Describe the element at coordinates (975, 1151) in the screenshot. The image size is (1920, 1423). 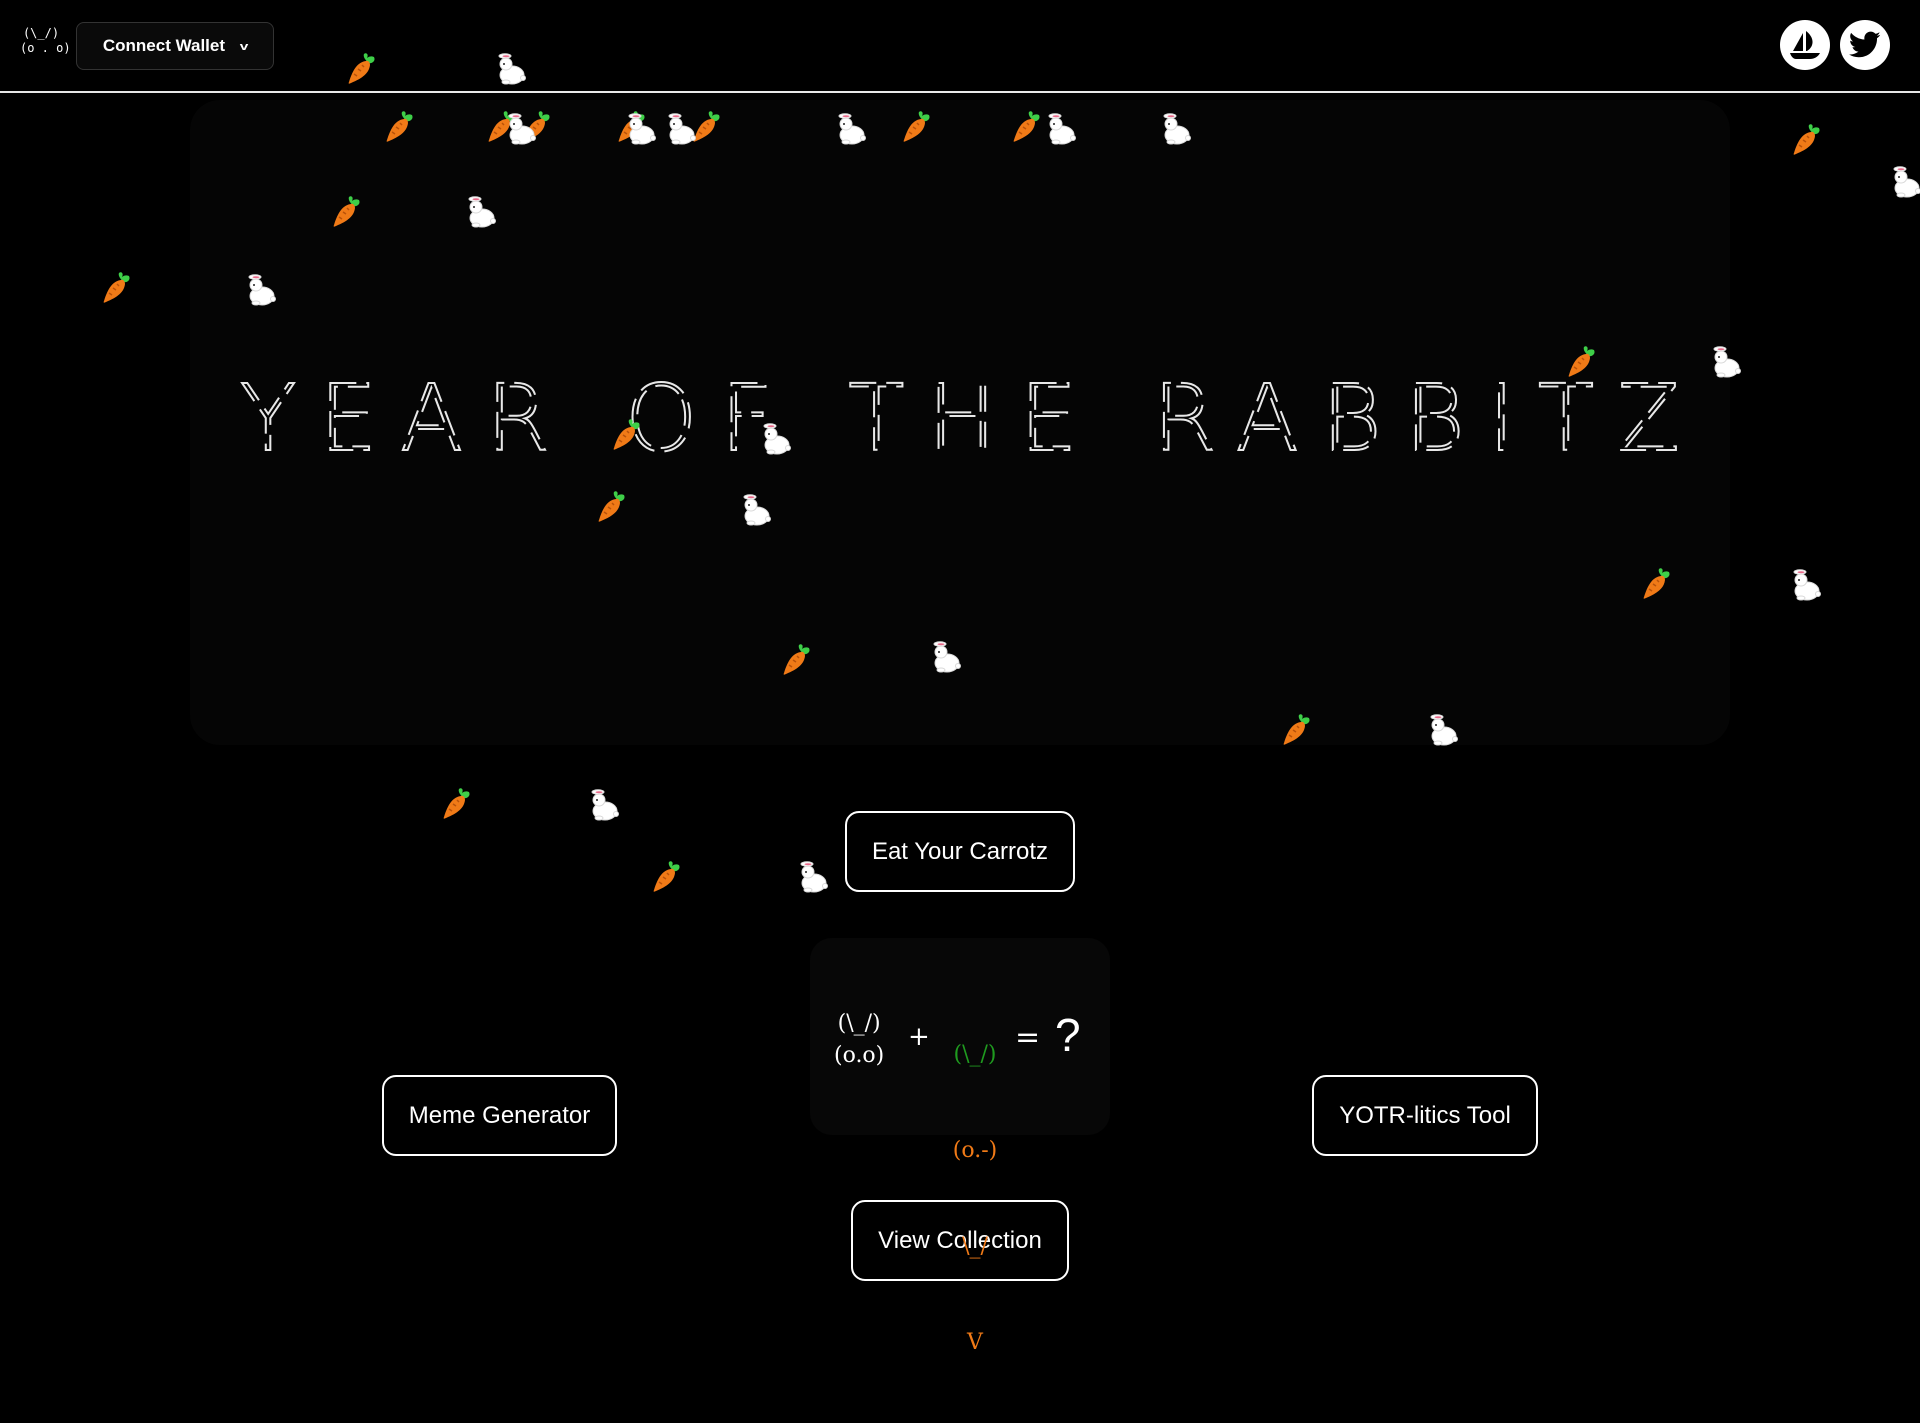
I see `carrot-rabbit-face: (o.-)` at that location.